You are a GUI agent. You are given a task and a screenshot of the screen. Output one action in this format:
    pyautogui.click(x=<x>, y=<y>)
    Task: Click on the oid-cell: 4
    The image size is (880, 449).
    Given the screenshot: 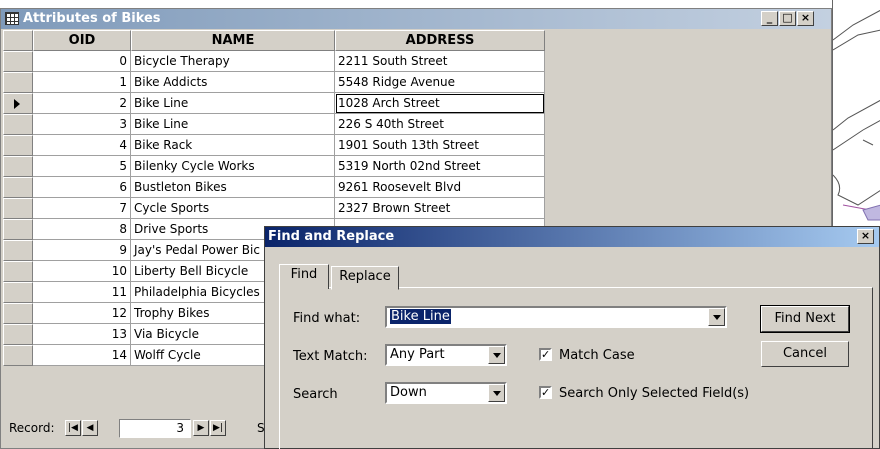 What is the action you would take?
    pyautogui.click(x=82, y=145)
    